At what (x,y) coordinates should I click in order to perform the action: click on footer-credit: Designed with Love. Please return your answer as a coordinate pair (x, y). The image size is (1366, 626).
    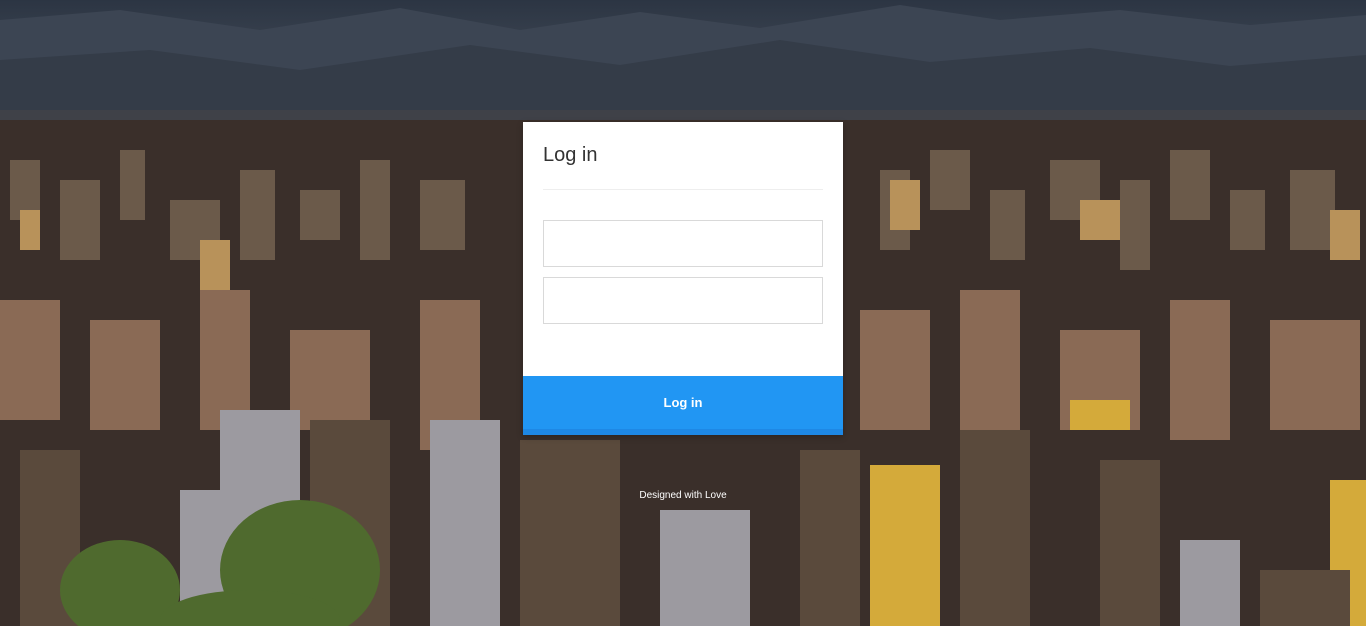
    Looking at the image, I should click on (683, 495).